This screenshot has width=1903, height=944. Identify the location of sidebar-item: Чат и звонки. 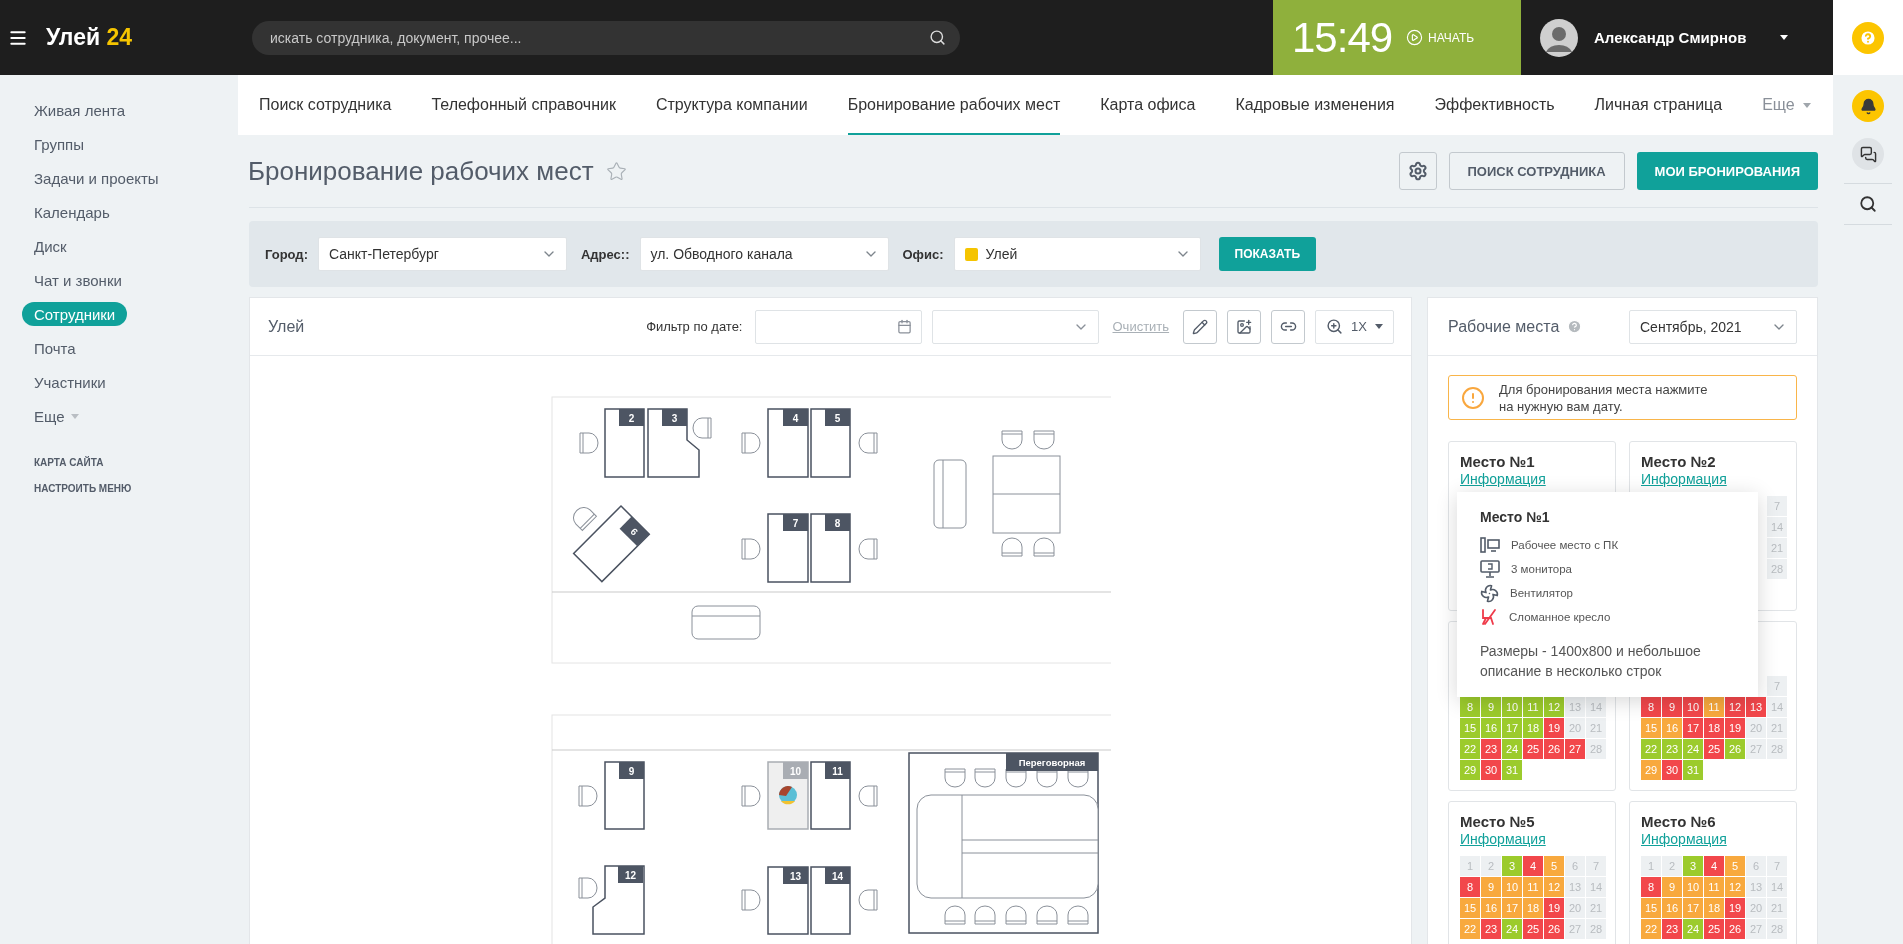
(78, 280).